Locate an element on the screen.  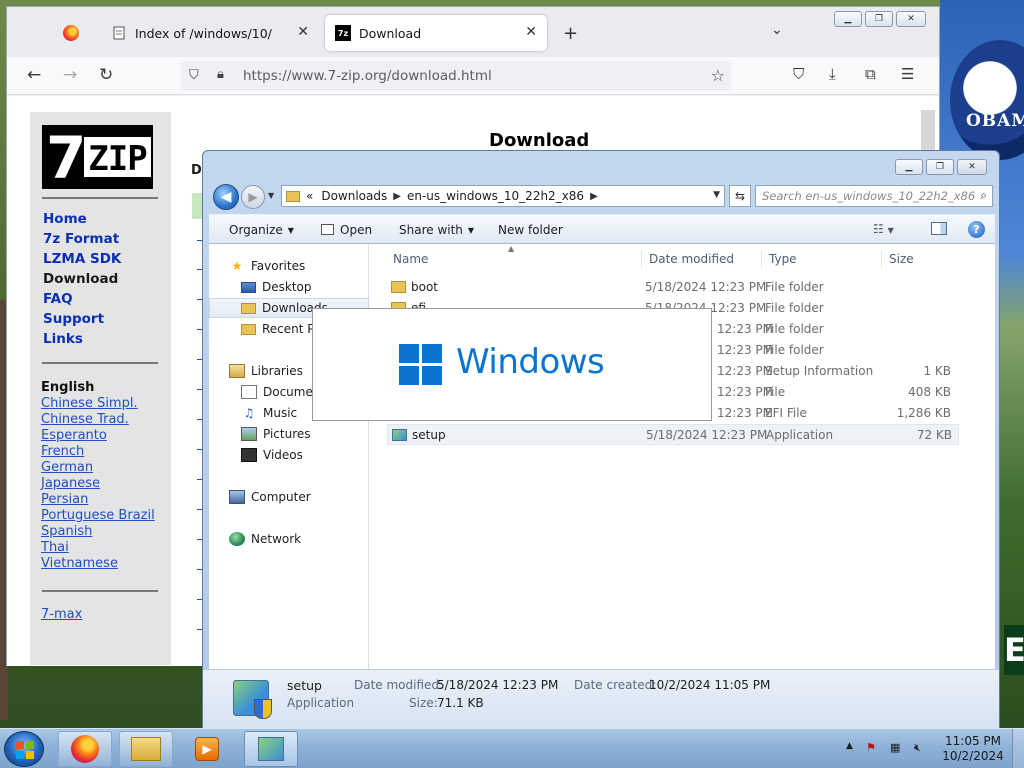
lang-esperanto: Esperanto is located at coordinates (98, 436).